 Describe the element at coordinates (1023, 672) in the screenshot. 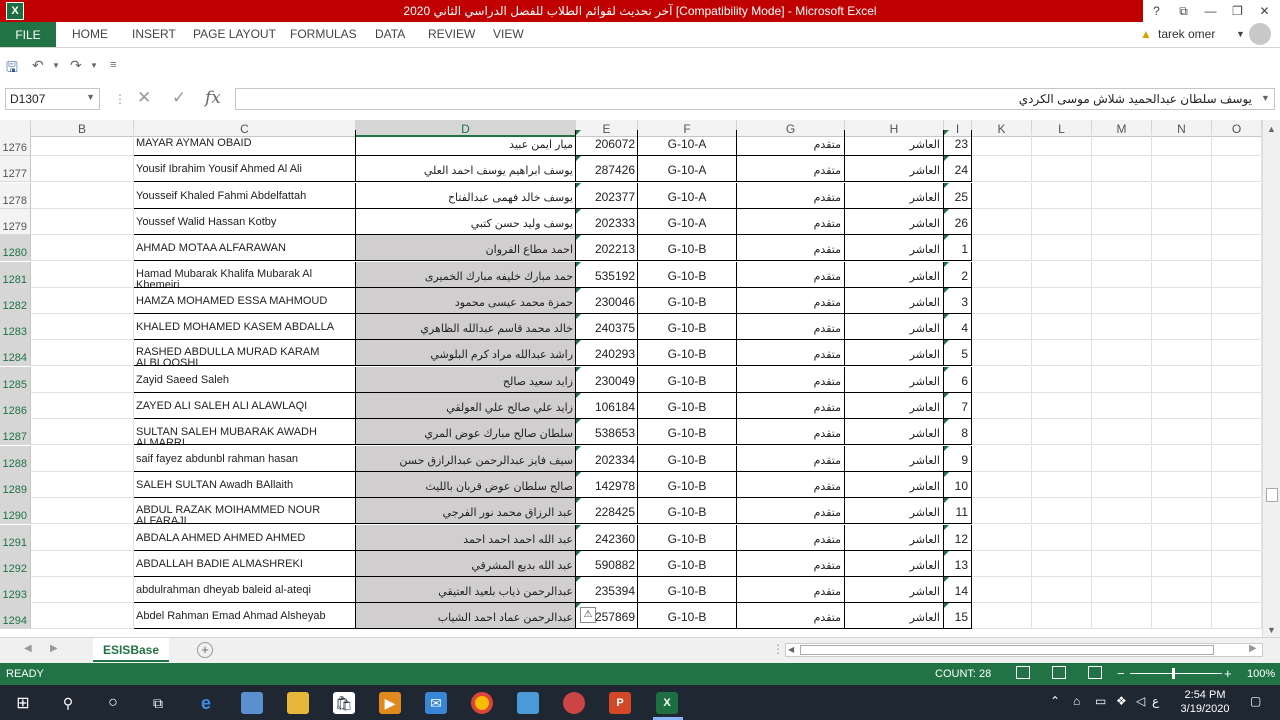

I see `normal-view-icon` at that location.